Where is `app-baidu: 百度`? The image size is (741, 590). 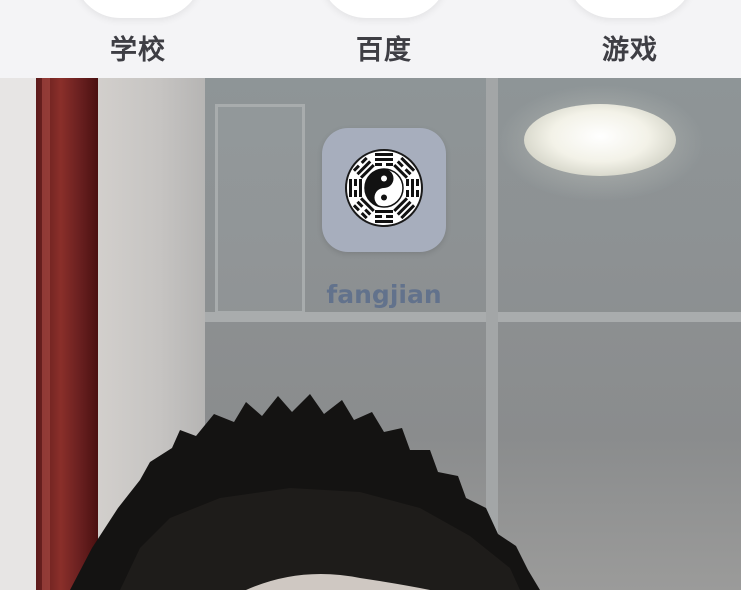
app-baidu: 百度 is located at coordinates (384, 39).